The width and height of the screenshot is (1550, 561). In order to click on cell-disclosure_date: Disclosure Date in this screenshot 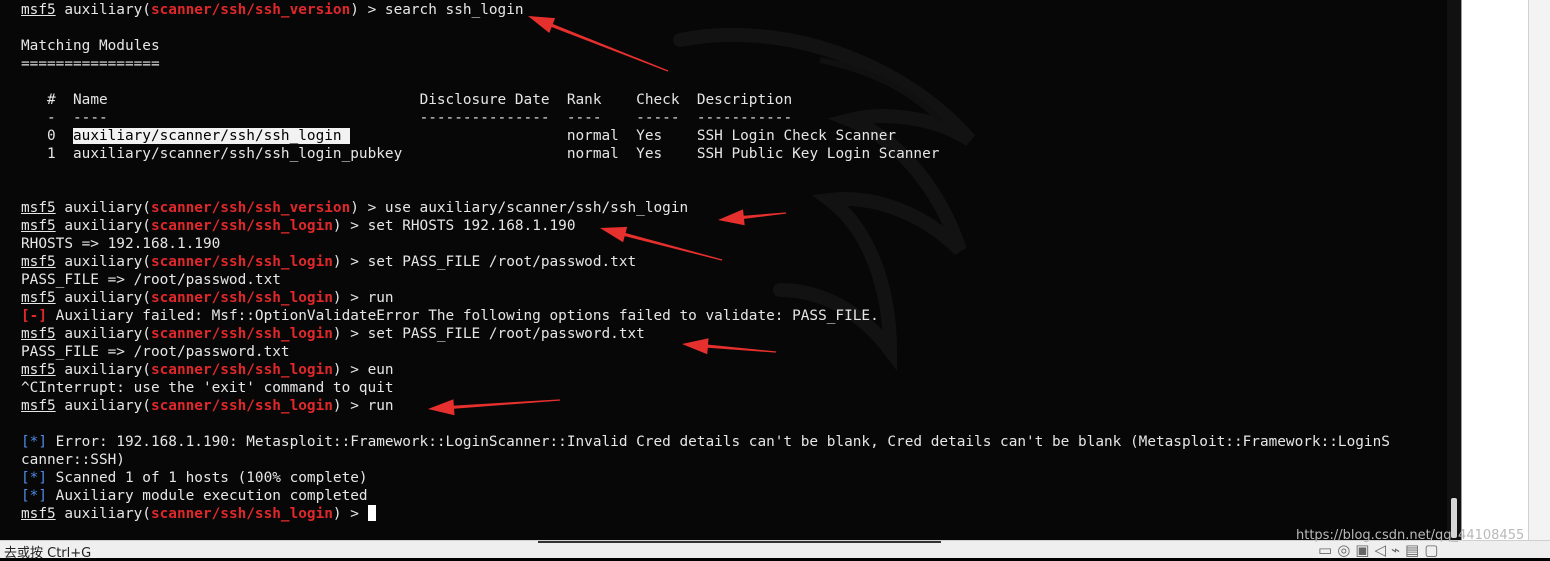, I will do `click(493, 100)`.